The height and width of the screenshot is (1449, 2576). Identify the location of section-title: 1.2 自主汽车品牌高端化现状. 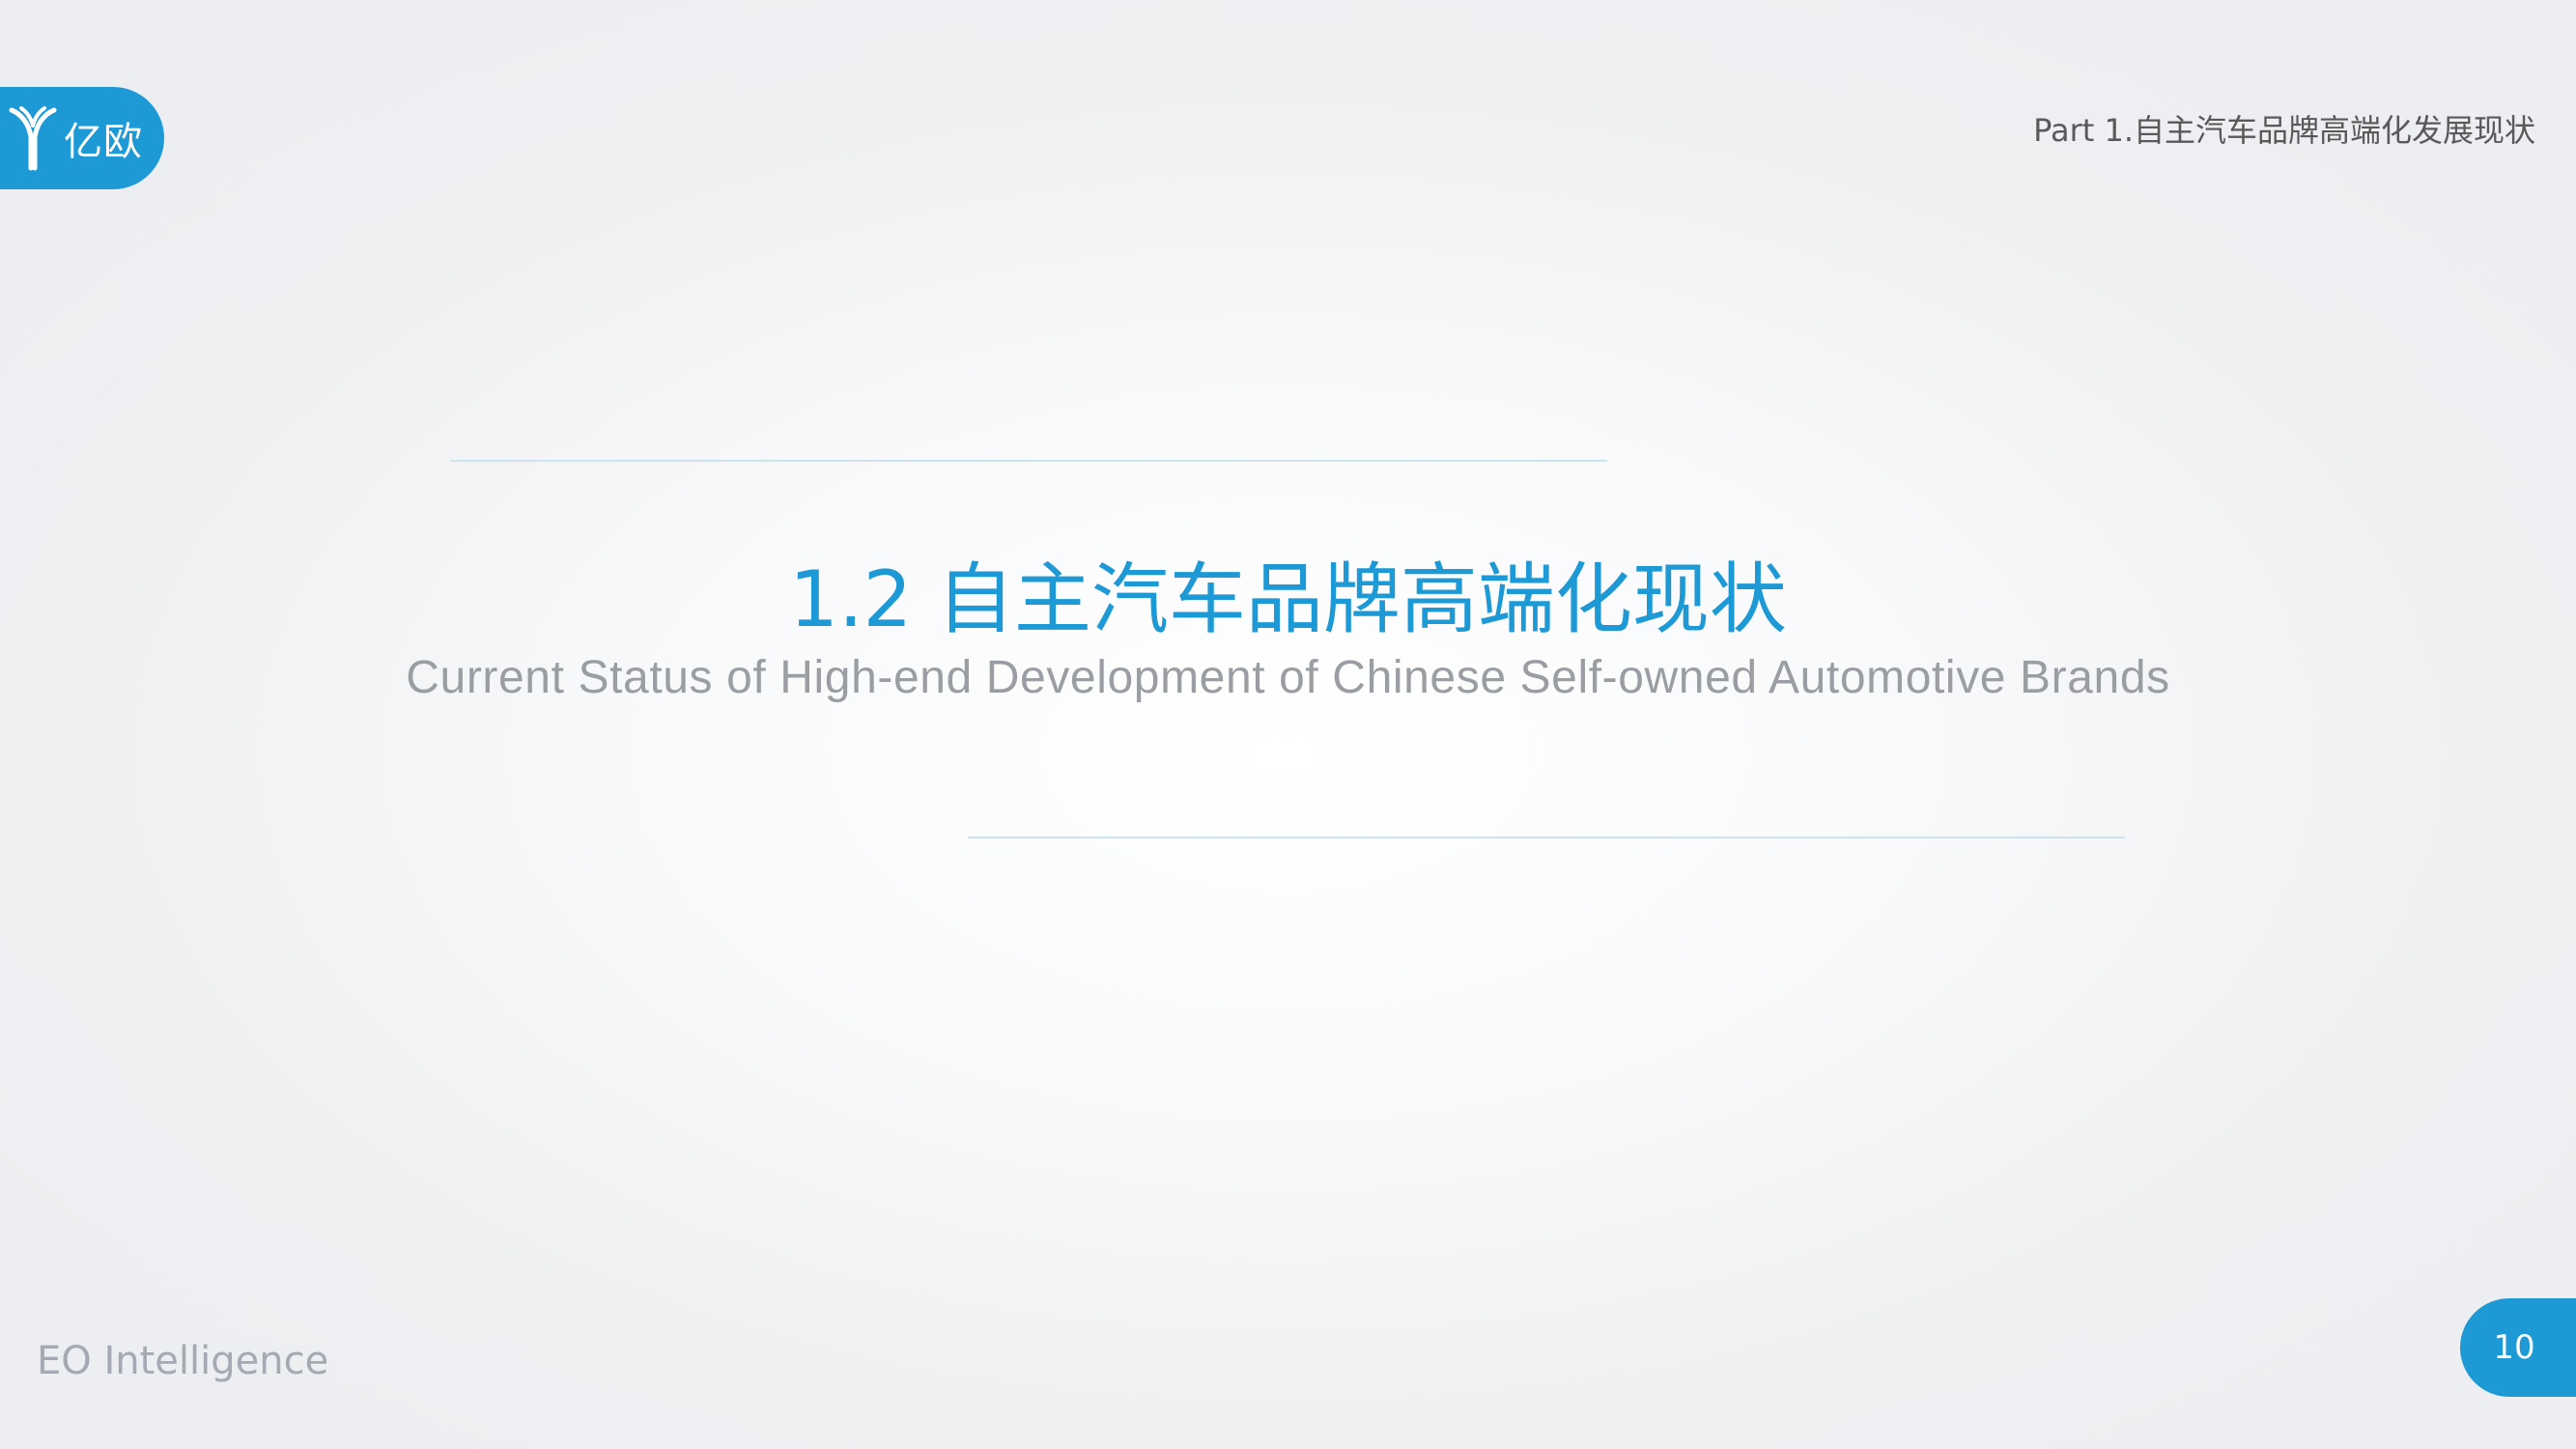
(1288, 599).